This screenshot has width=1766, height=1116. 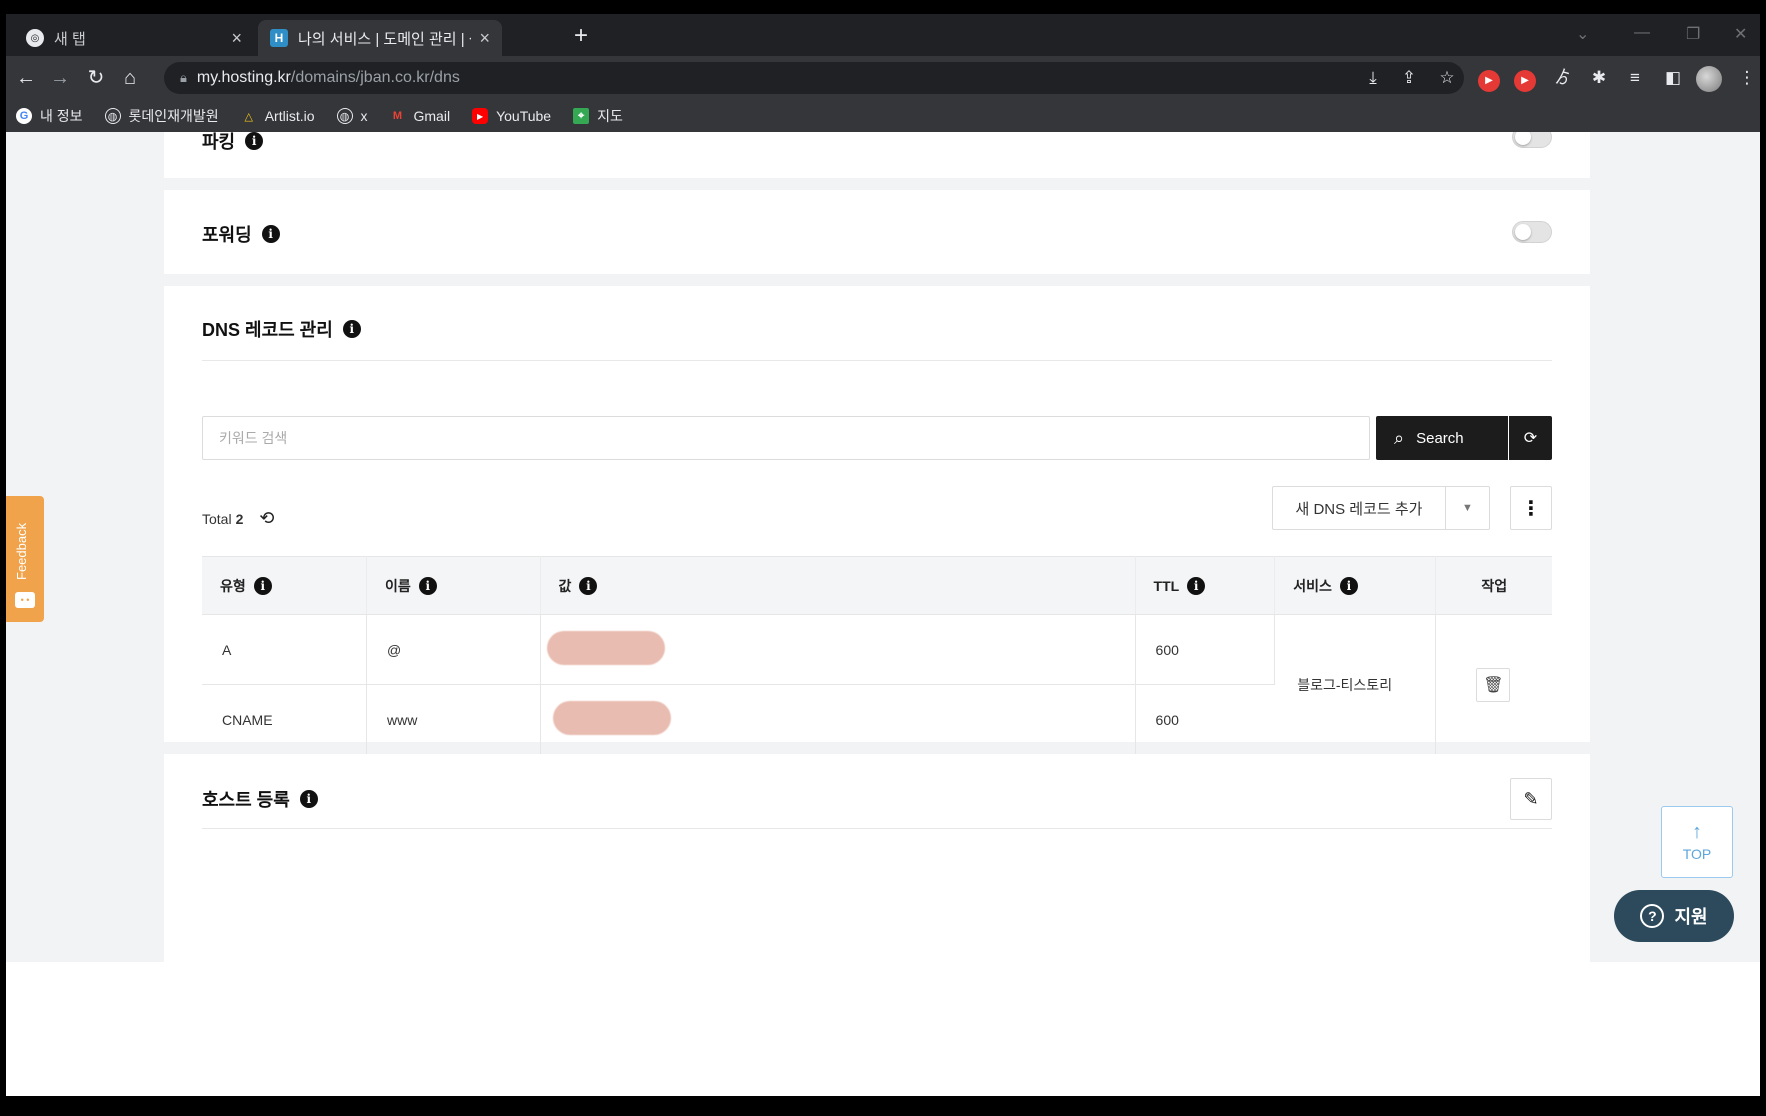 I want to click on side-panel-icon: ◧, so click(x=1673, y=78).